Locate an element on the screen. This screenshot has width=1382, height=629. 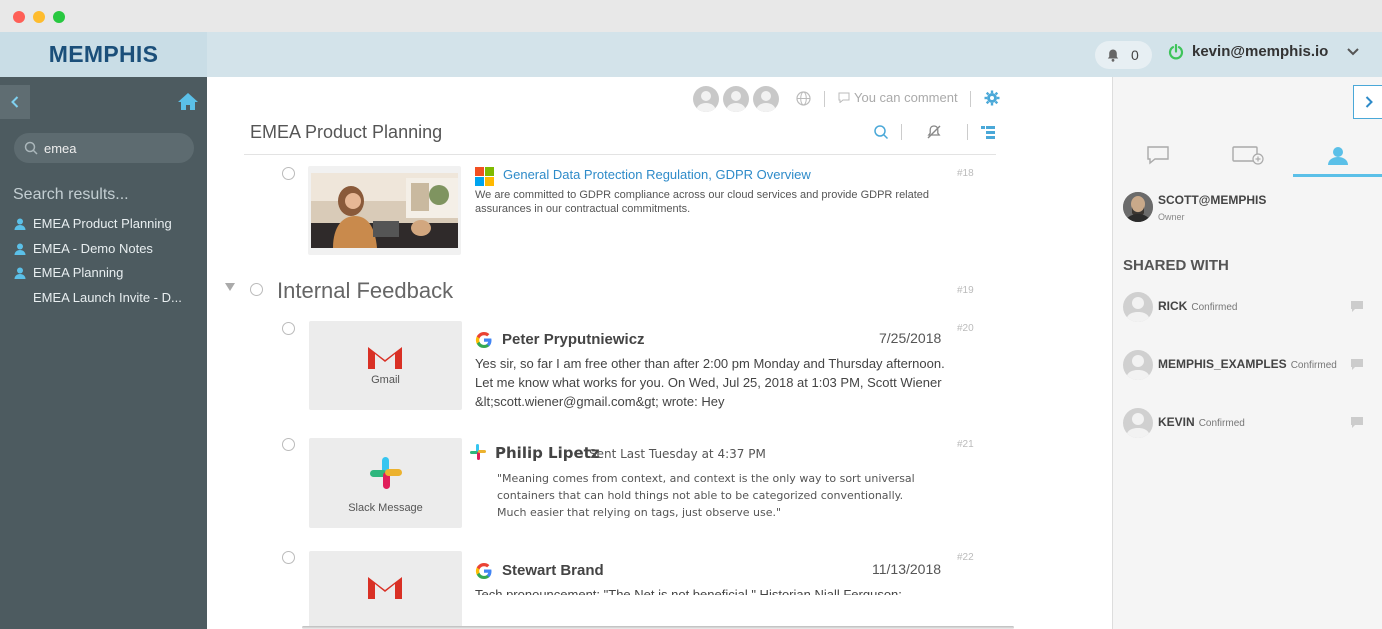
add-card-icon is located at coordinates (1248, 155).